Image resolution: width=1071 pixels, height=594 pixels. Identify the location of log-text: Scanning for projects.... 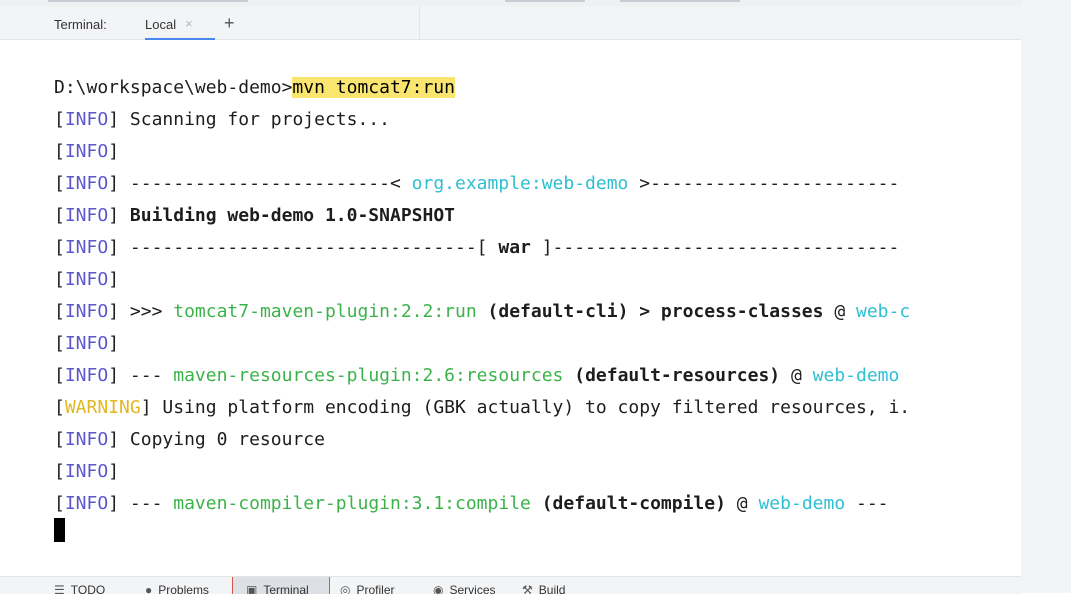
(259, 119).